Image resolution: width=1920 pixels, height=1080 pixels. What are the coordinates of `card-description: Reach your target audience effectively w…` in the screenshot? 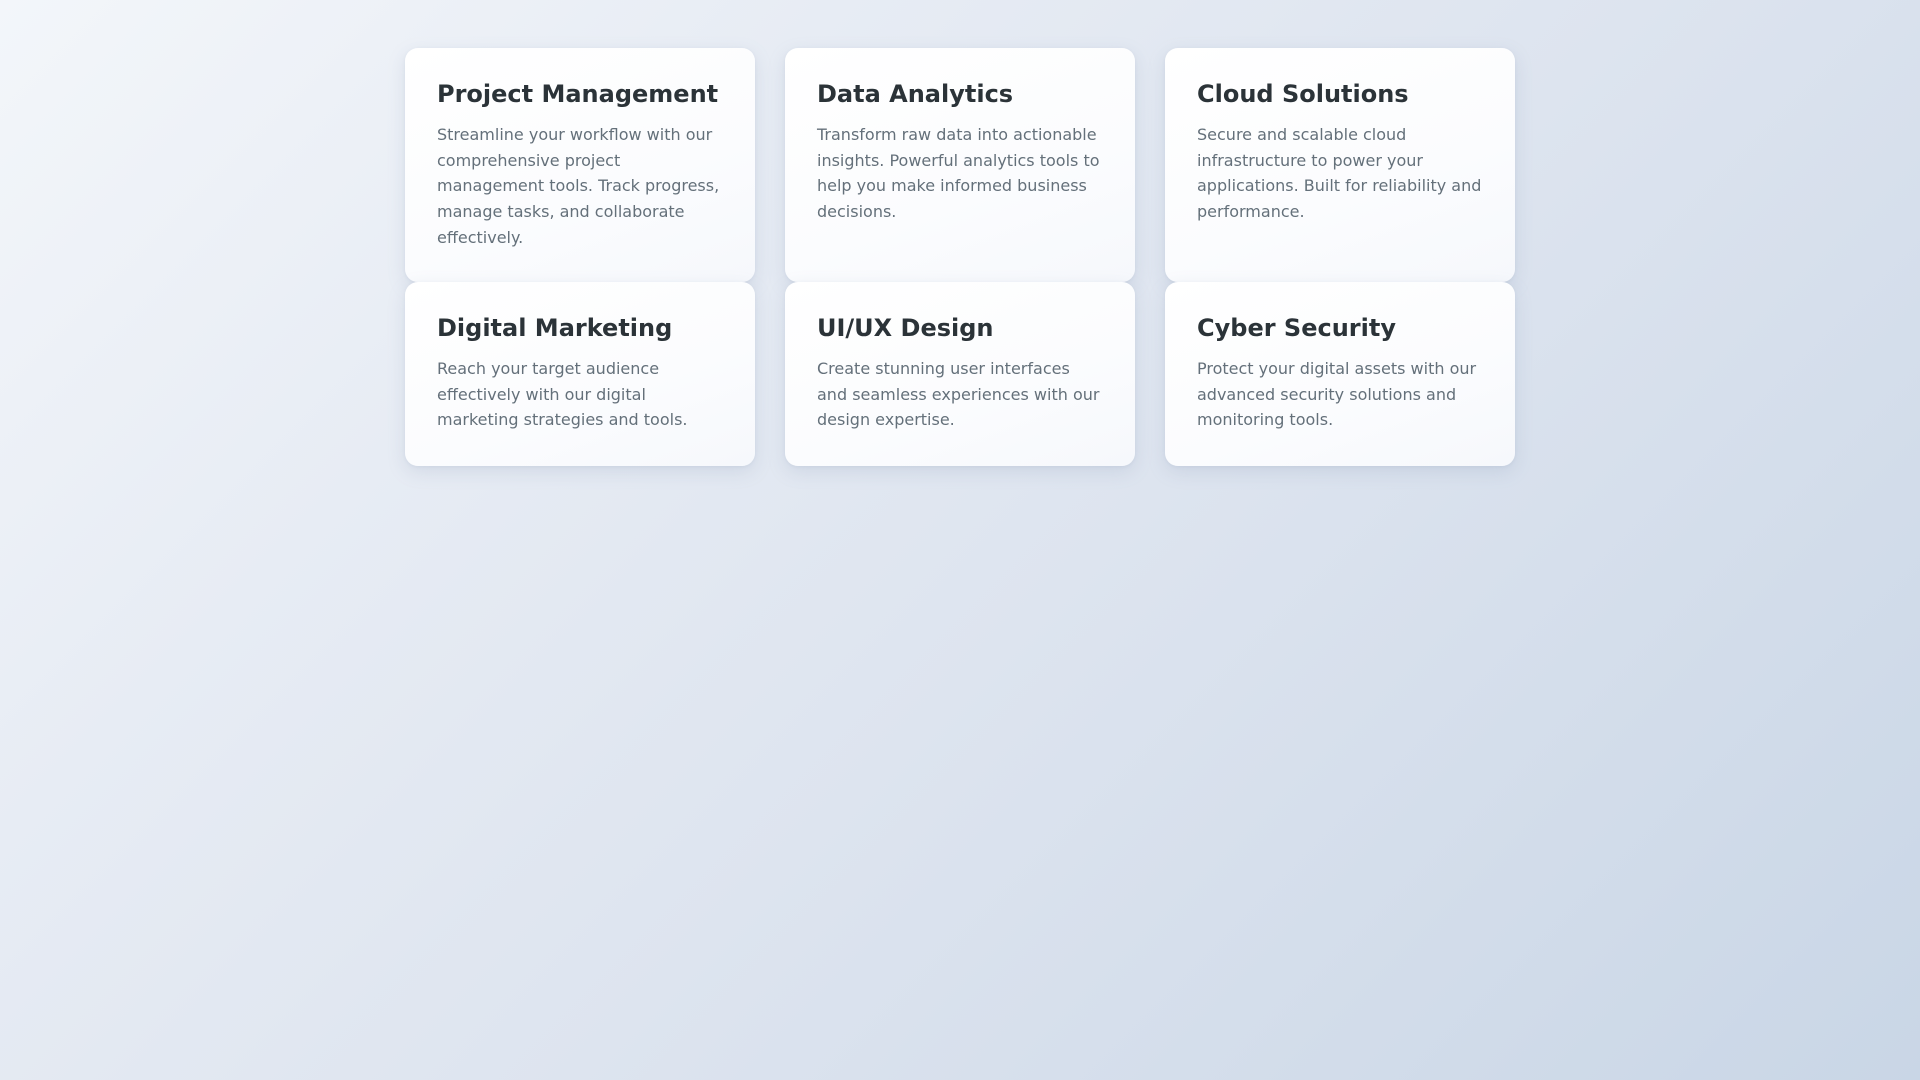 It's located at (562, 394).